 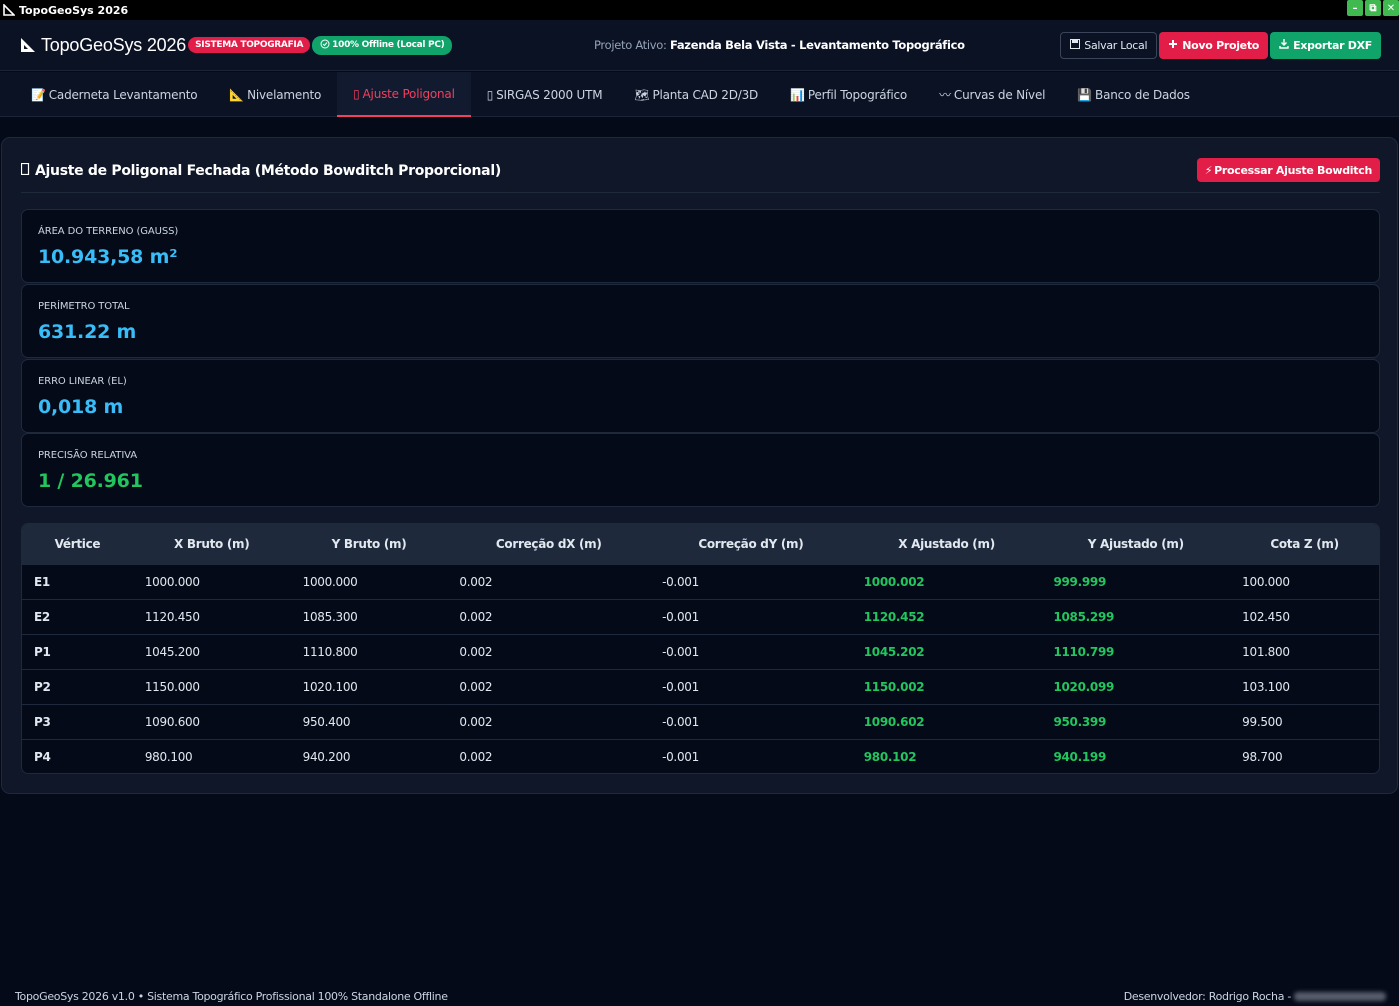 What do you see at coordinates (108, 231) in the screenshot?
I see `stat-label: ÁREA DO TERRENO (GAUSS)` at bounding box center [108, 231].